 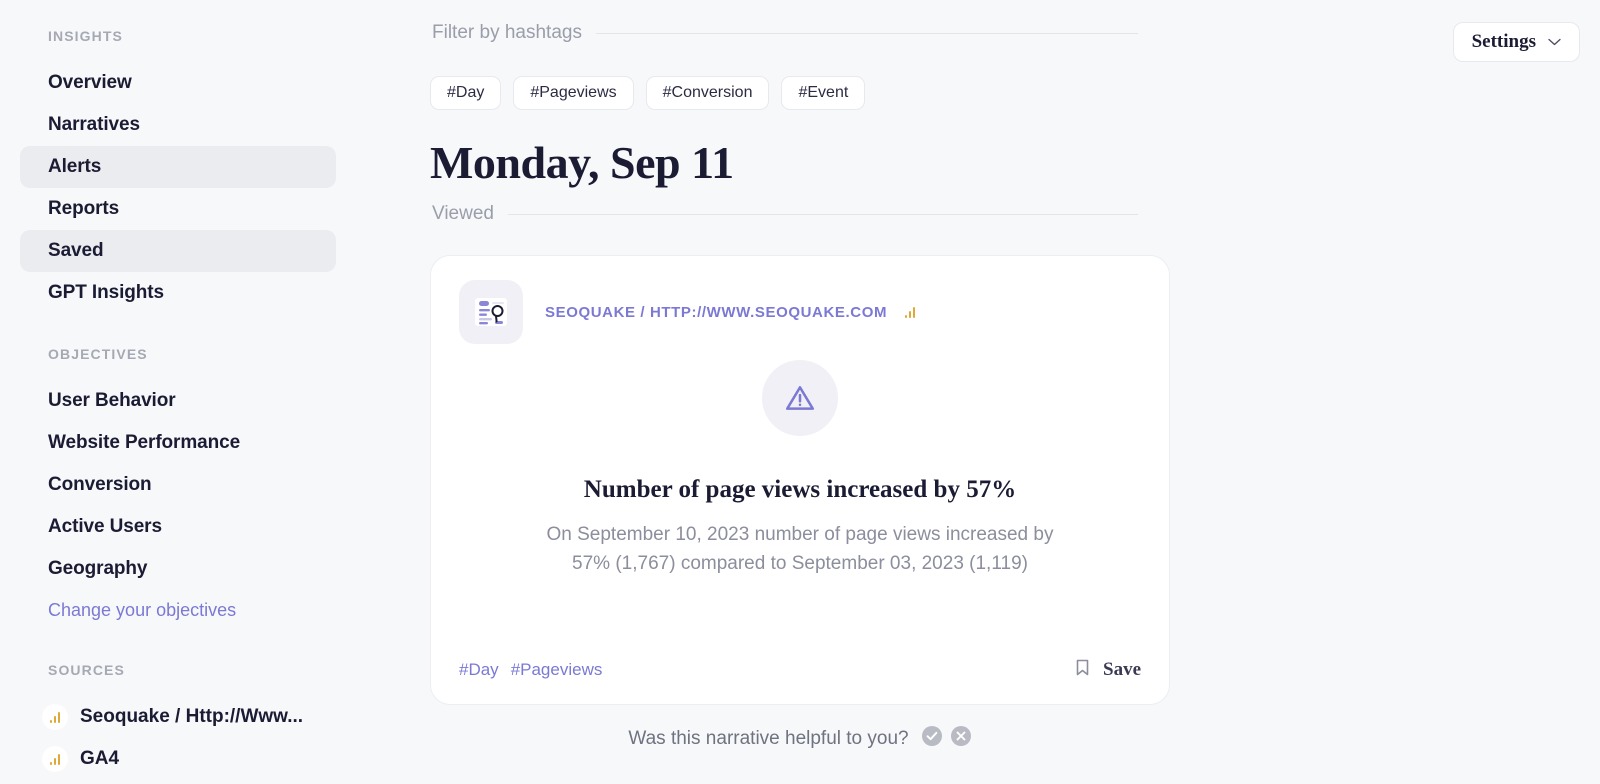 I want to click on filter-label: Filter by hashtags, so click(x=507, y=32).